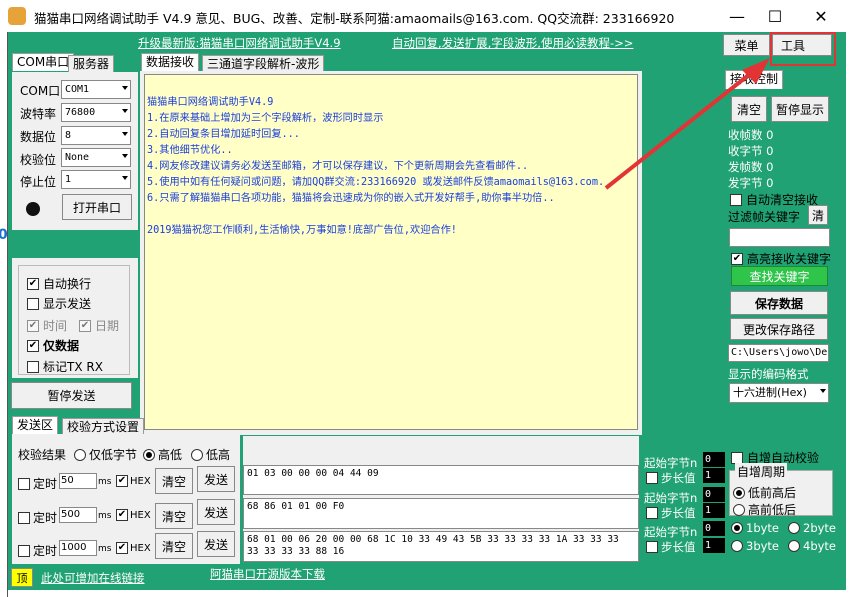  I want to click on arrow-head, so click(756, 71).